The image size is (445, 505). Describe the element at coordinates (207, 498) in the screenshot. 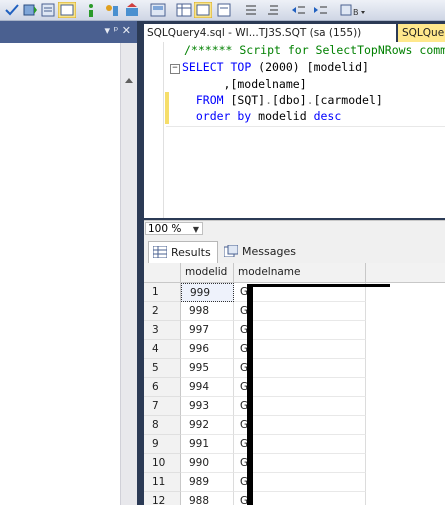

I see `cell-modelid: 988` at that location.